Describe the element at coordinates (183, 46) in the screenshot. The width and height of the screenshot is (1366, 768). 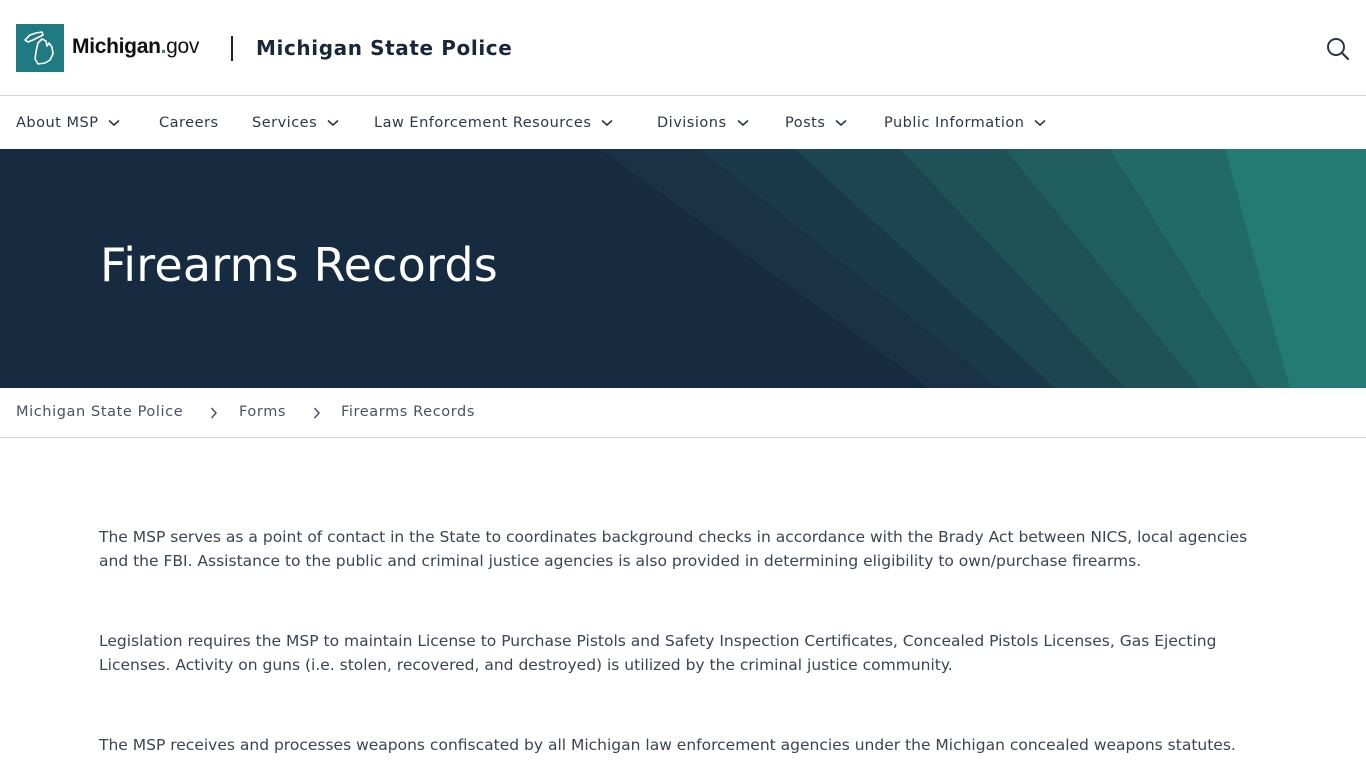
I see `wordmark-gov: gov` at that location.